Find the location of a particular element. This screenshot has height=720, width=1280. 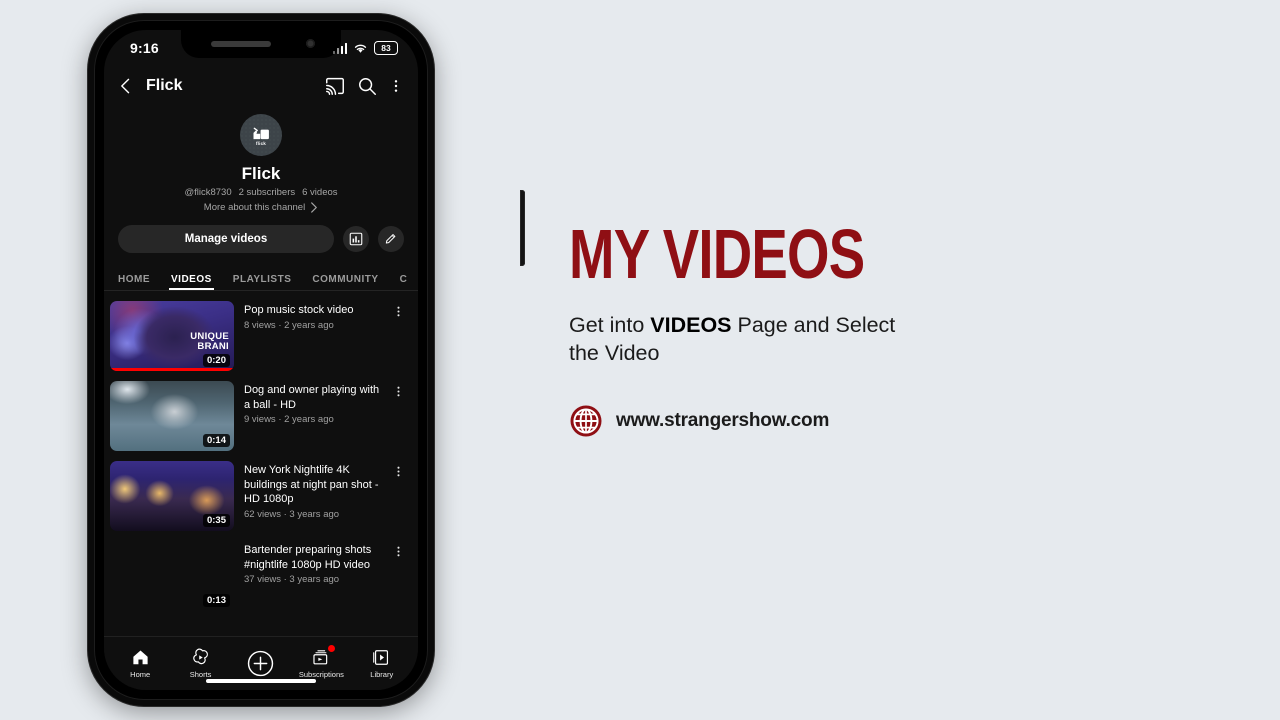

more-about-channel-label: More about this channel is located at coordinates (254, 207).